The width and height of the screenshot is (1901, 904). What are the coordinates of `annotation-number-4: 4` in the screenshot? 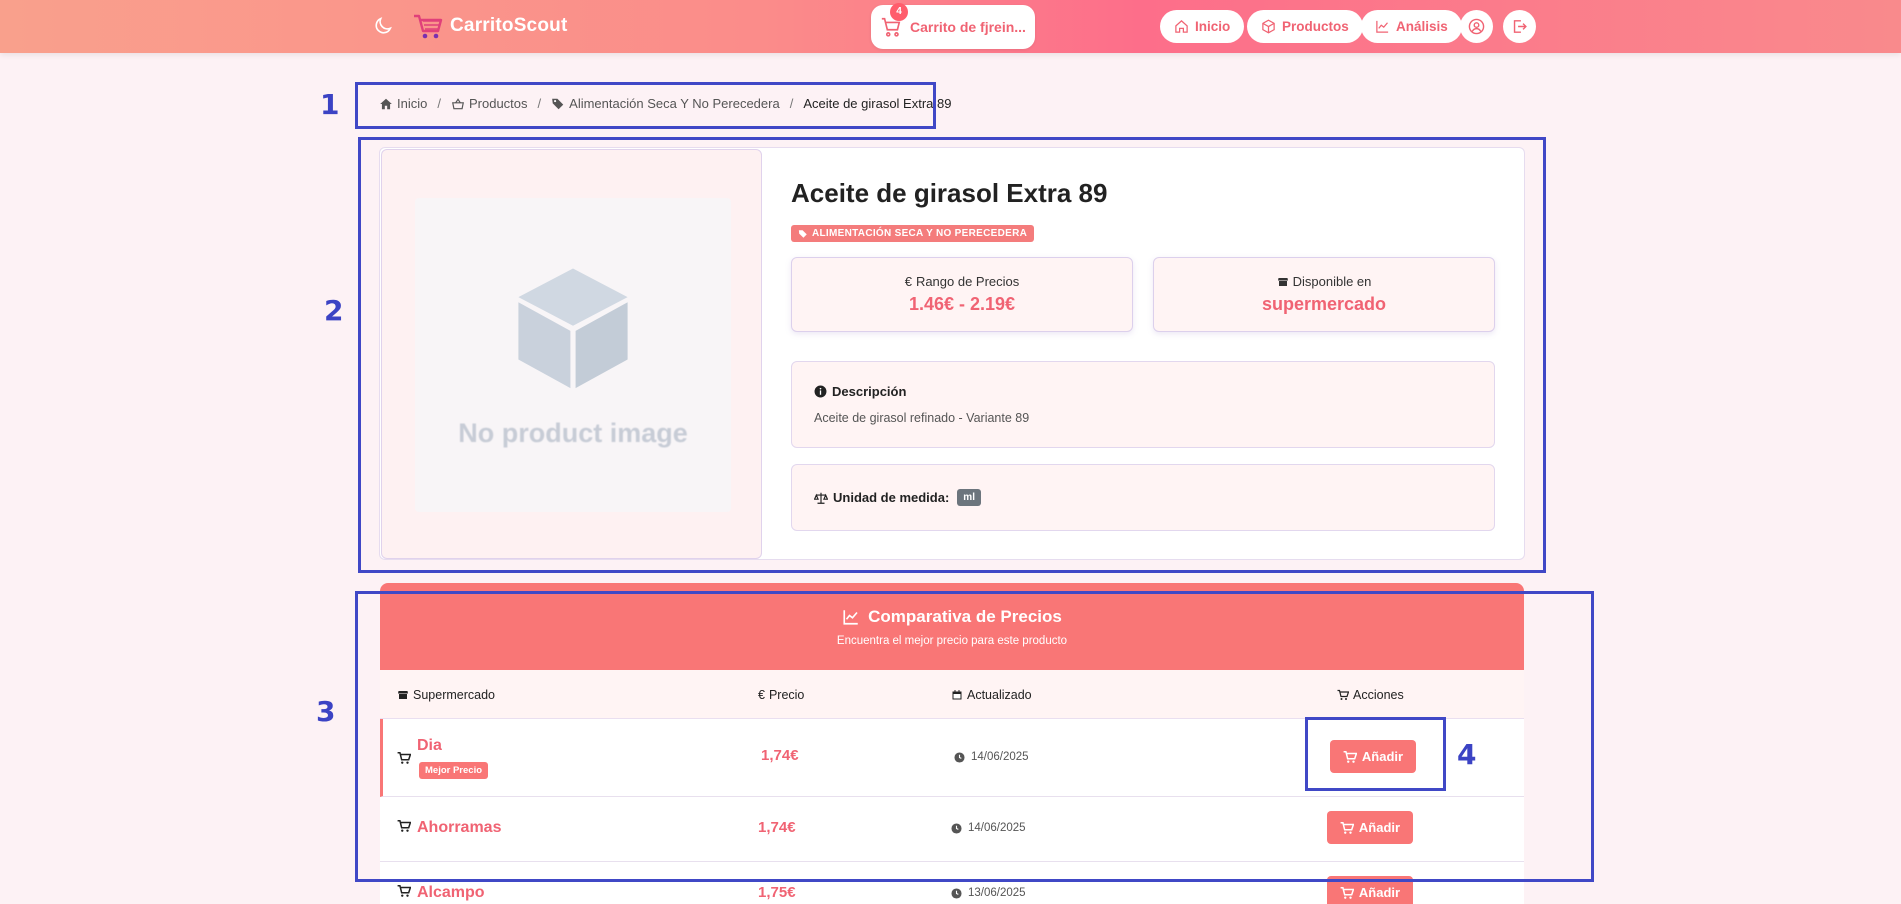 It's located at (1467, 754).